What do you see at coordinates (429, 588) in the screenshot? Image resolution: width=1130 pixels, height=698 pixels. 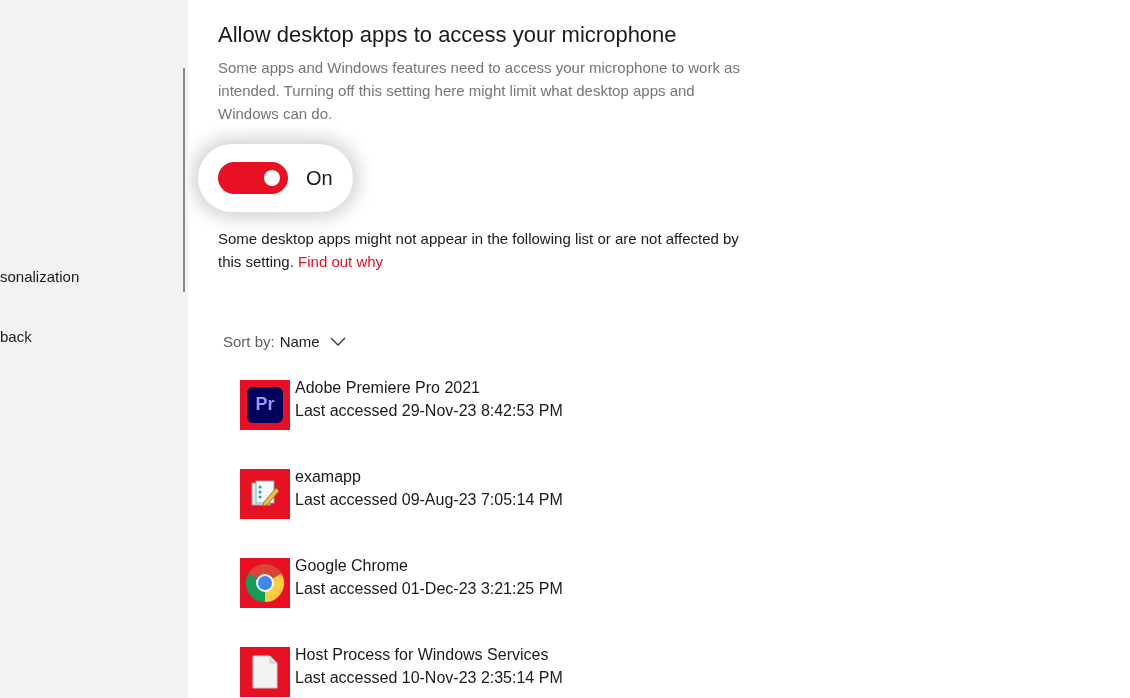 I see `last-accessed: Last accessed 01-Dec-23 3:21:25 PM` at bounding box center [429, 588].